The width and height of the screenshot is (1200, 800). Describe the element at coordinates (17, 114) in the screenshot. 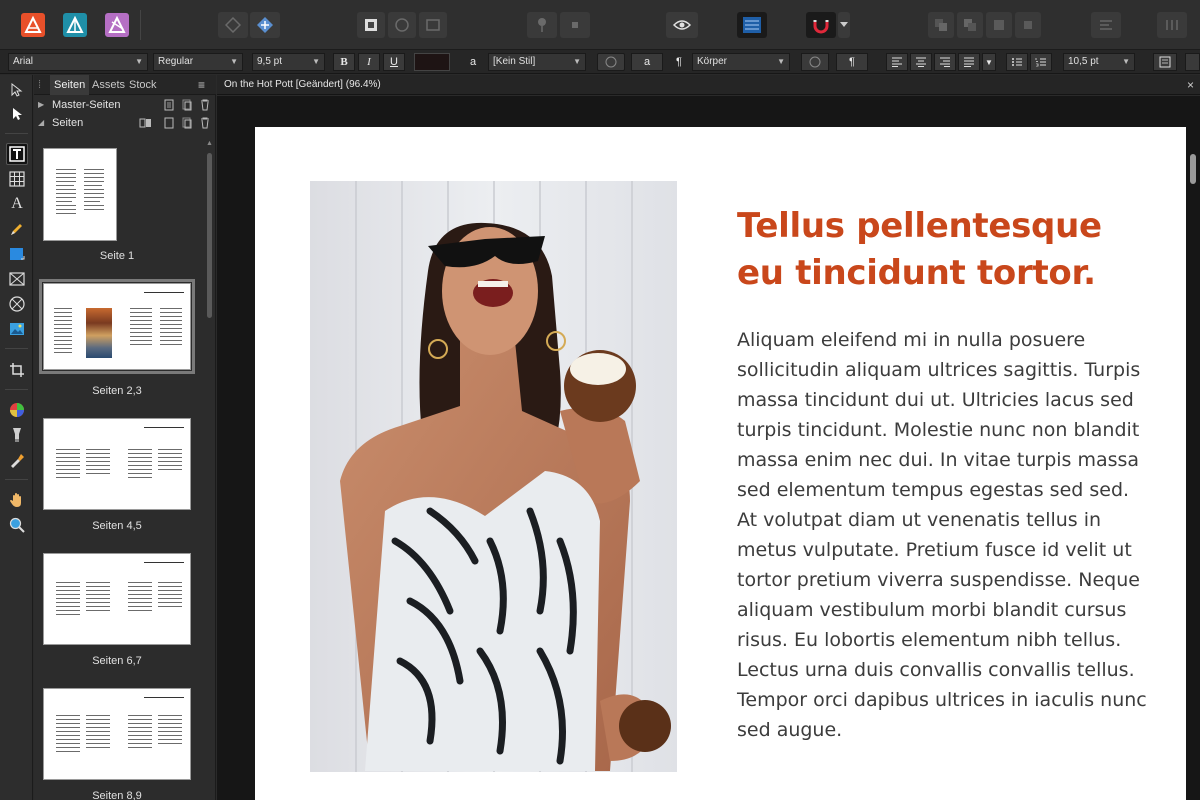

I see `node-tool-icon` at that location.